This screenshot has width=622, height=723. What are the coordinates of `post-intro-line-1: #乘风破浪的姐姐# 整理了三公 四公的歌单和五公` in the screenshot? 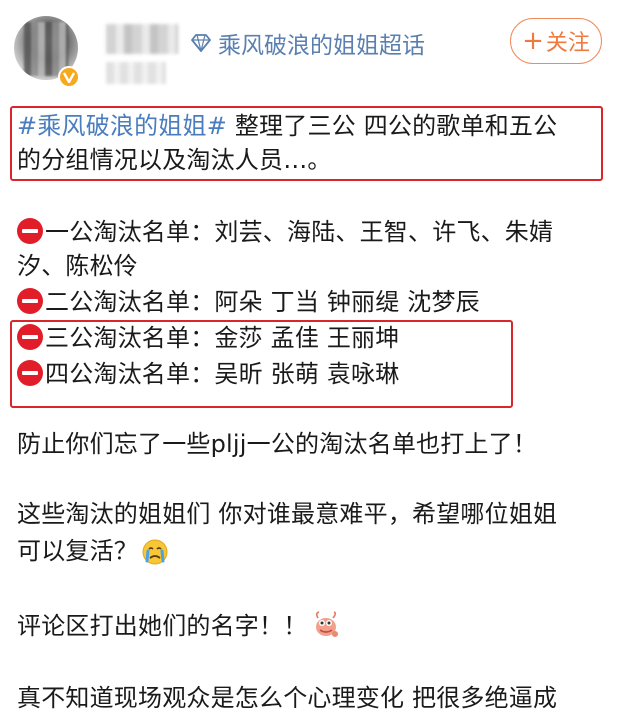 It's located at (287, 126).